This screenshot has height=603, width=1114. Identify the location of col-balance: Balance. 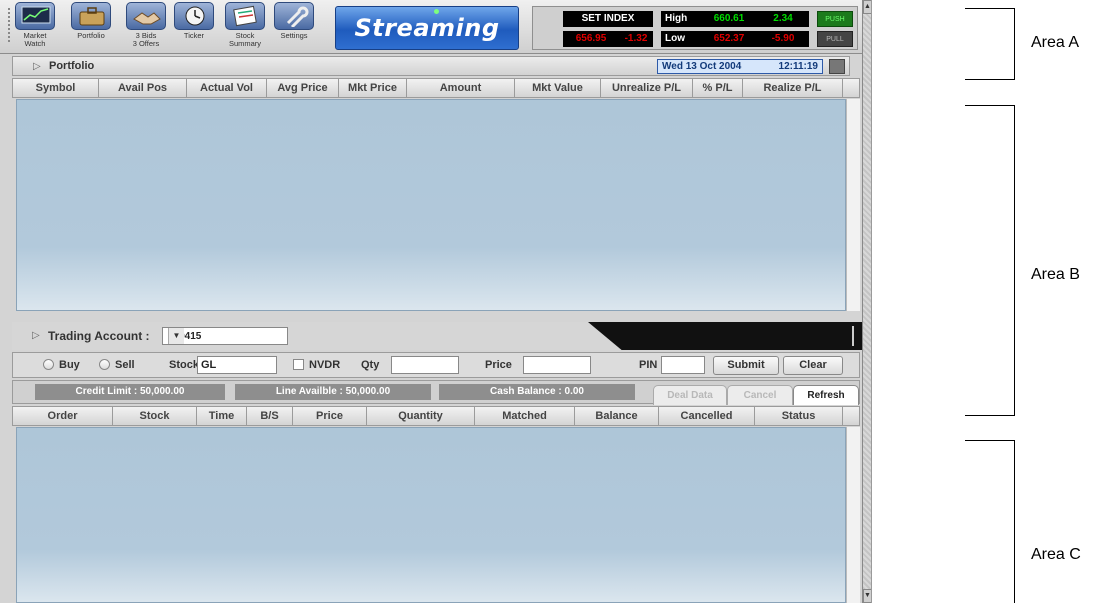
(617, 416).